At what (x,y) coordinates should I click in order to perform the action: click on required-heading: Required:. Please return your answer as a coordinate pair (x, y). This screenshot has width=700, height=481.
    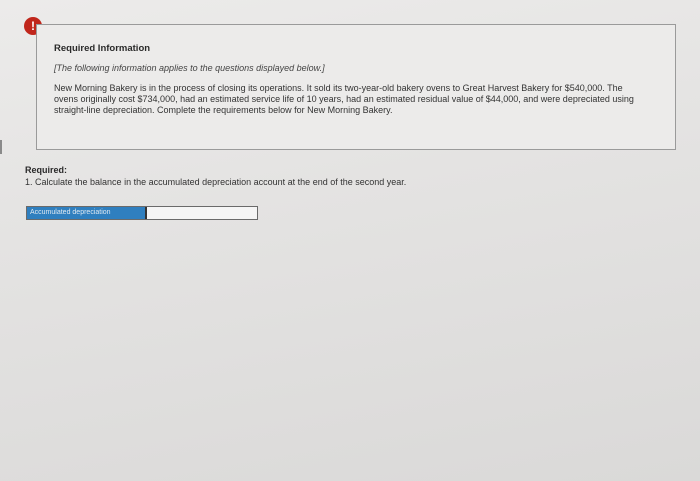
    Looking at the image, I should click on (46, 170).